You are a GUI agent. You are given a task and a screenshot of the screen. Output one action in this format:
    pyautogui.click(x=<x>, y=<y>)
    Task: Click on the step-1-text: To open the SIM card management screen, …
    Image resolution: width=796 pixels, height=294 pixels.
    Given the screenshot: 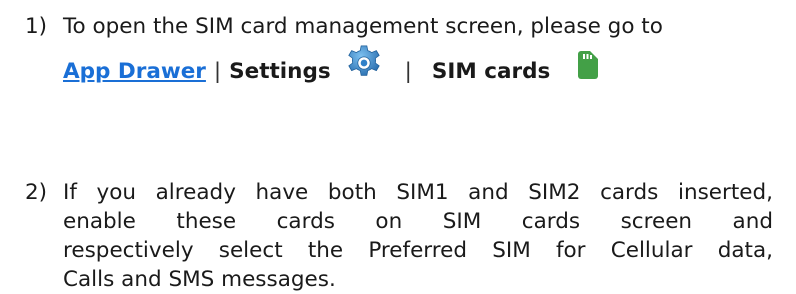 What is the action you would take?
    pyautogui.click(x=363, y=26)
    